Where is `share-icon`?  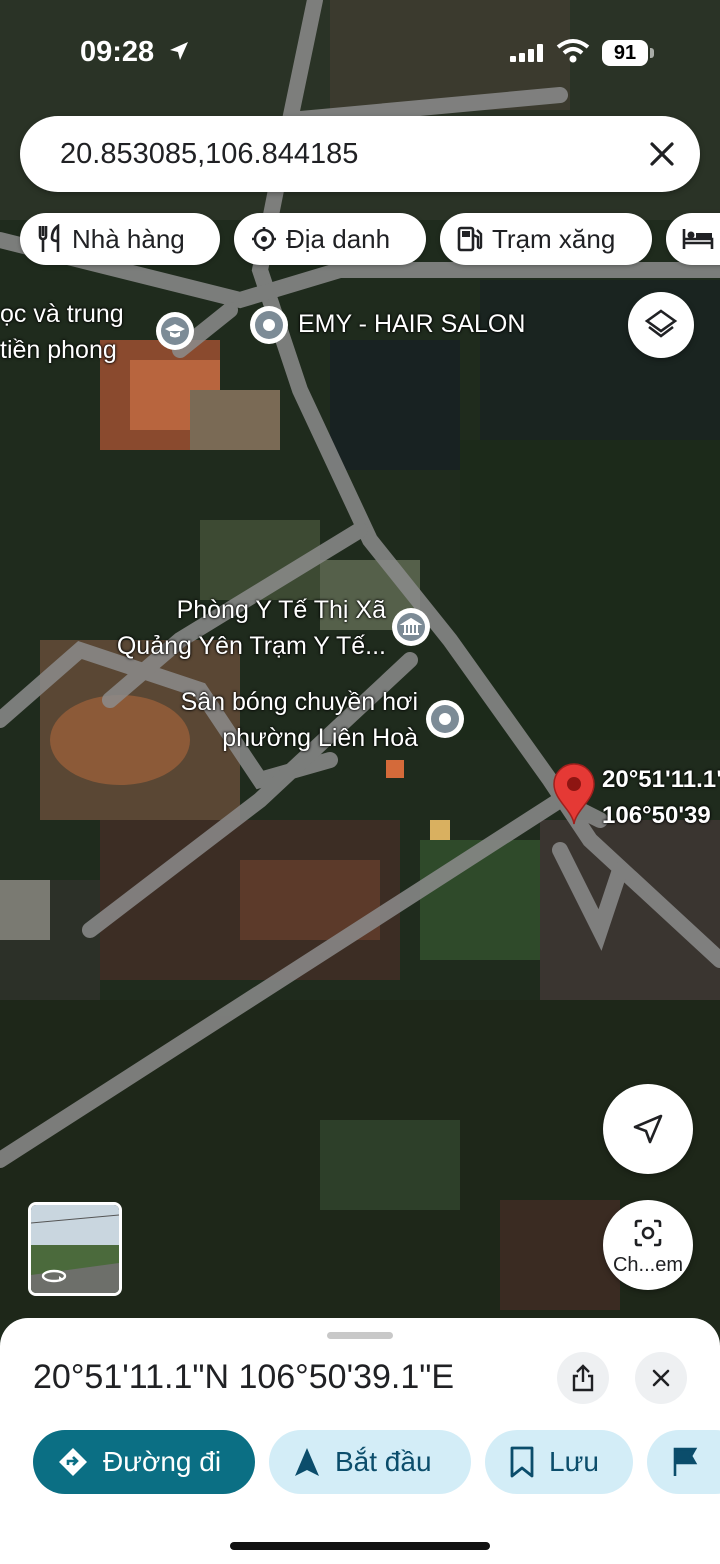
share-icon is located at coordinates (583, 1378).